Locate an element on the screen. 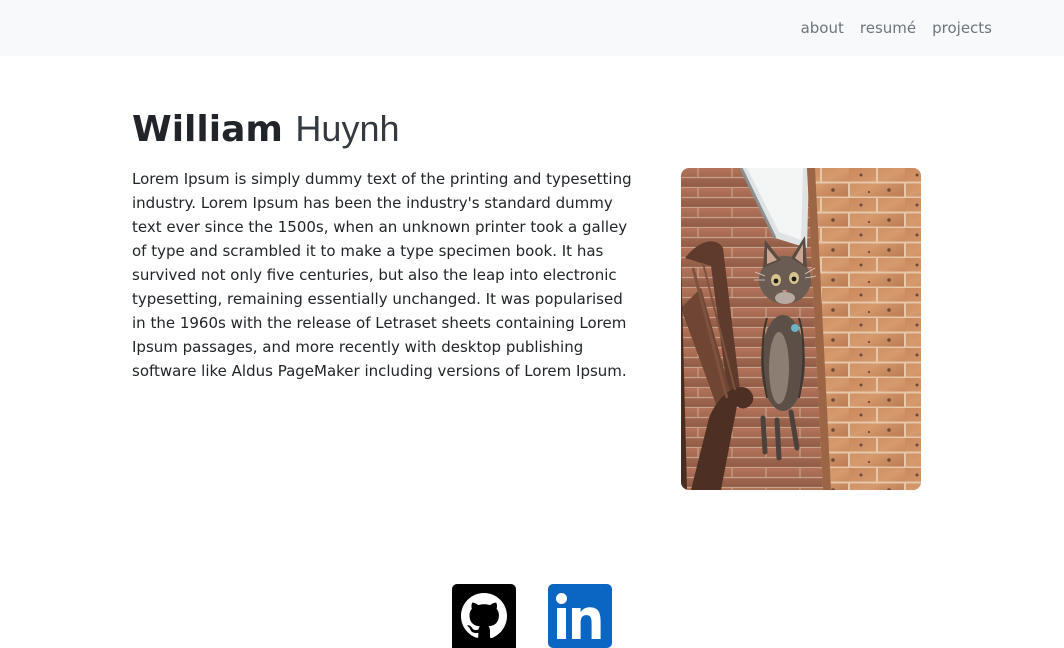 The width and height of the screenshot is (1064, 648). social-links is located at coordinates (532, 616).